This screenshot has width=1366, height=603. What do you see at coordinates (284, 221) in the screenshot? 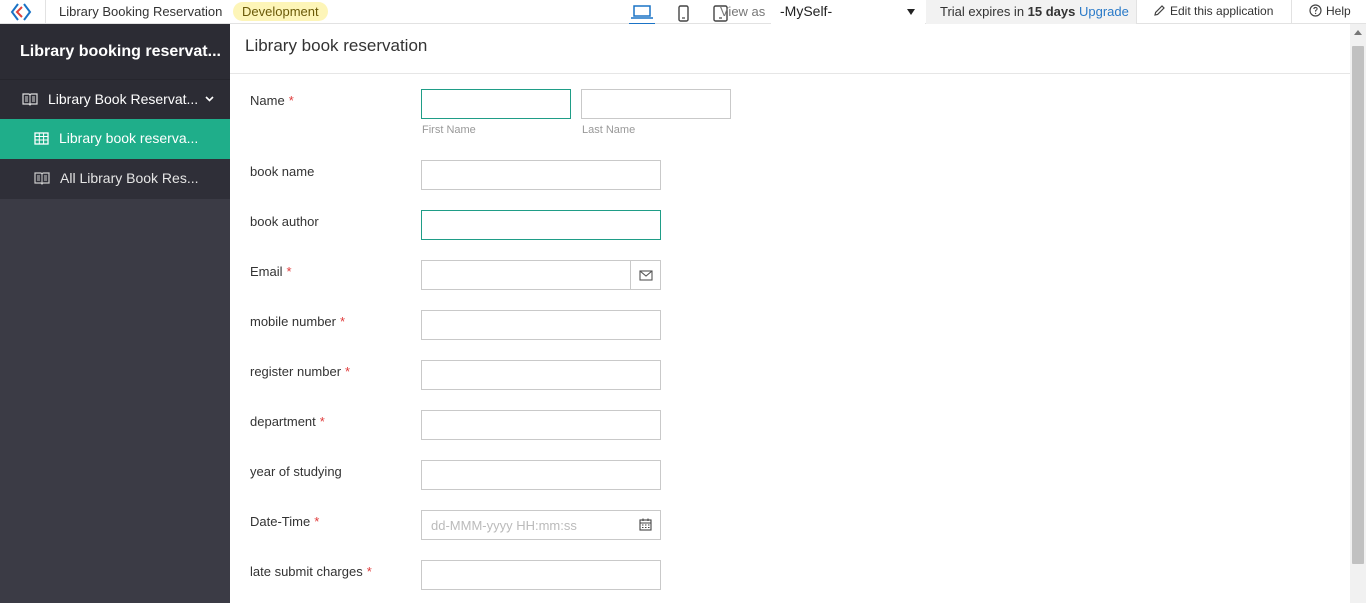
I see `book-author-label: book author` at bounding box center [284, 221].